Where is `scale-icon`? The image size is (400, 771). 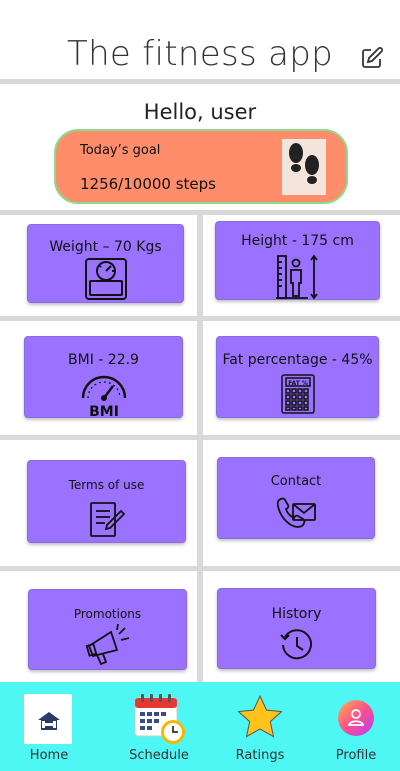 scale-icon is located at coordinates (106, 281).